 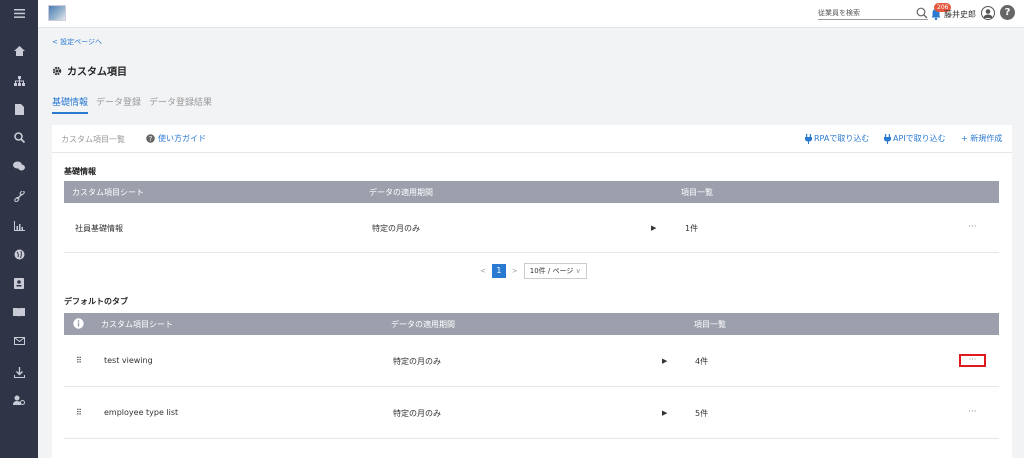 What do you see at coordinates (180, 104) in the screenshot?
I see `tab-registration-results: データ登録結果` at bounding box center [180, 104].